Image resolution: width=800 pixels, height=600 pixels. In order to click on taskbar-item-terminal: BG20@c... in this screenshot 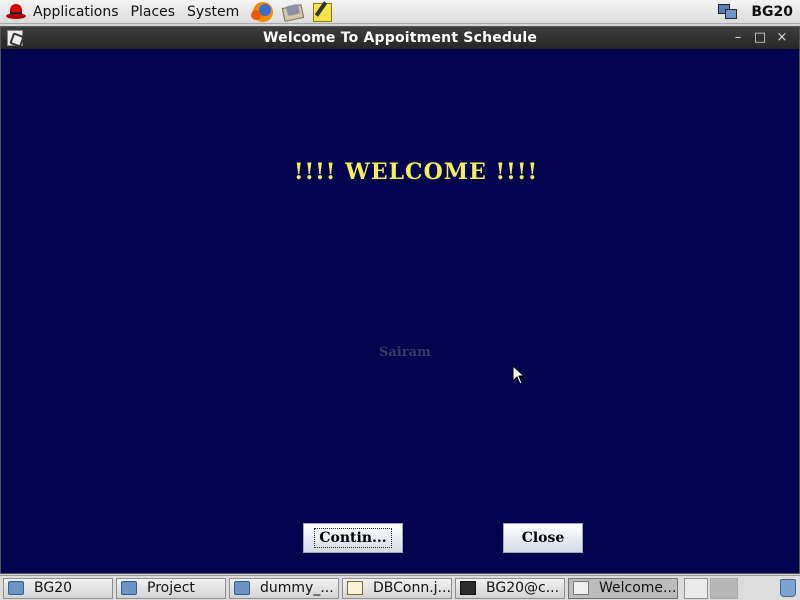, I will do `click(510, 588)`.